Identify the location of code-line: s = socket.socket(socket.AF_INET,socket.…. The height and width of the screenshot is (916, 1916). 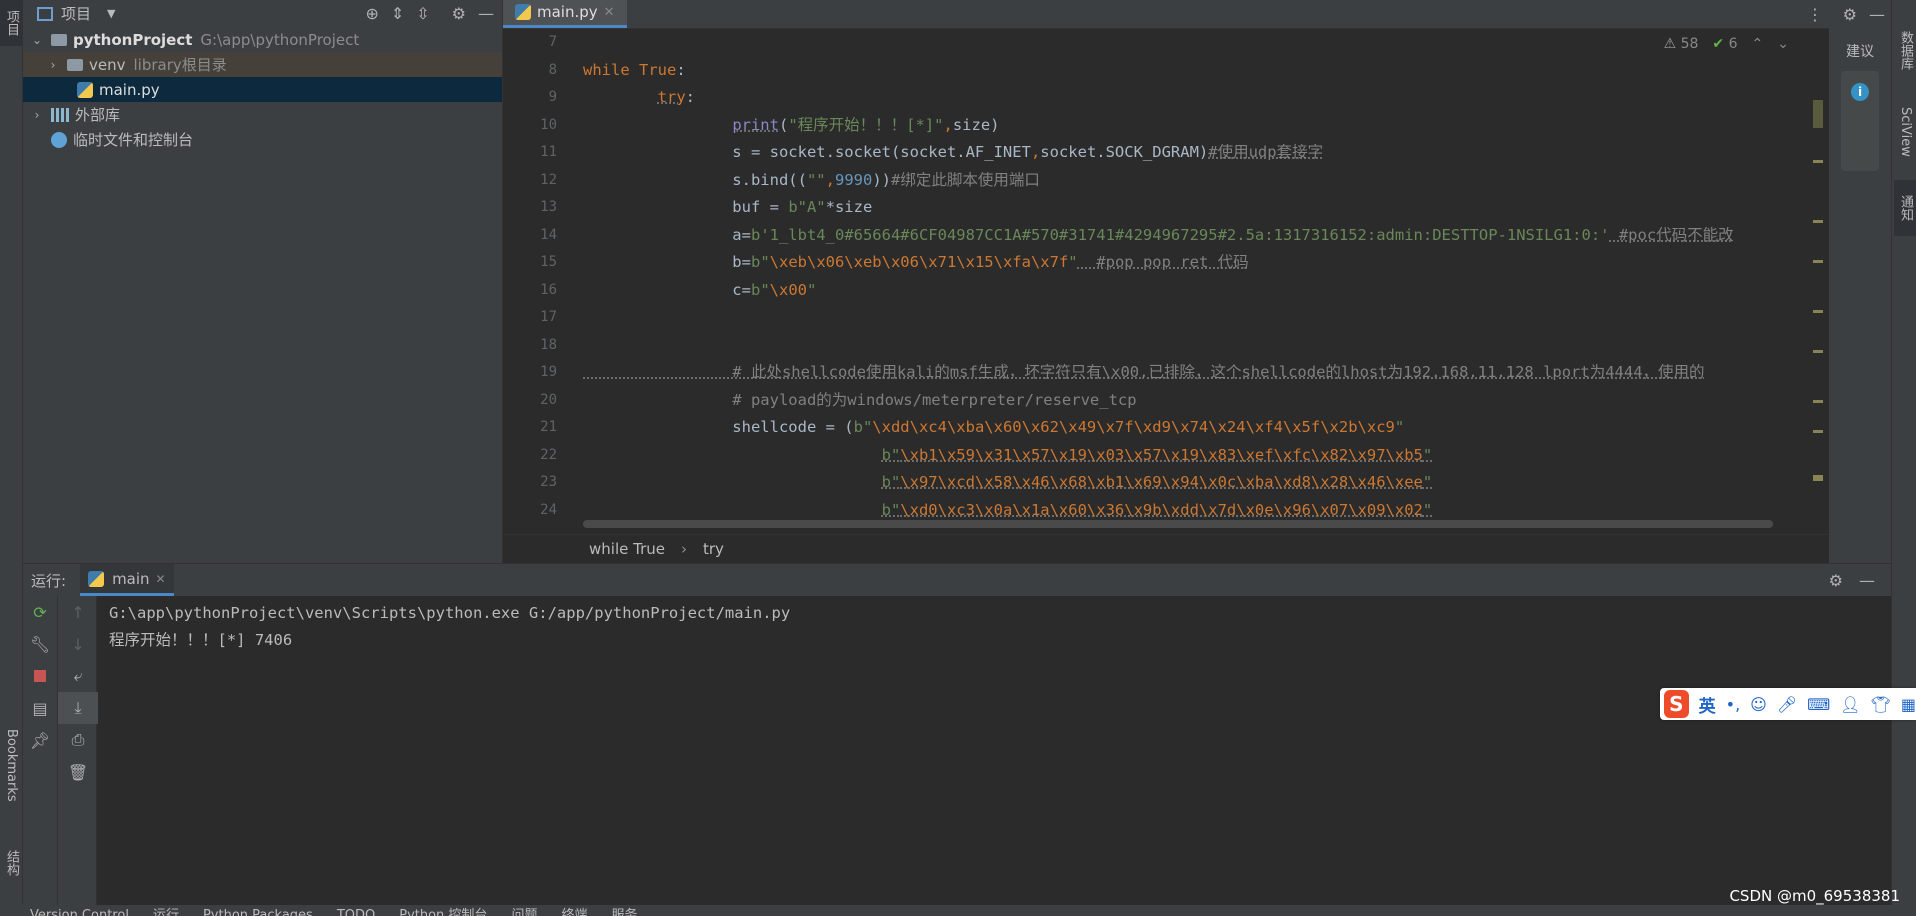
(1198, 153).